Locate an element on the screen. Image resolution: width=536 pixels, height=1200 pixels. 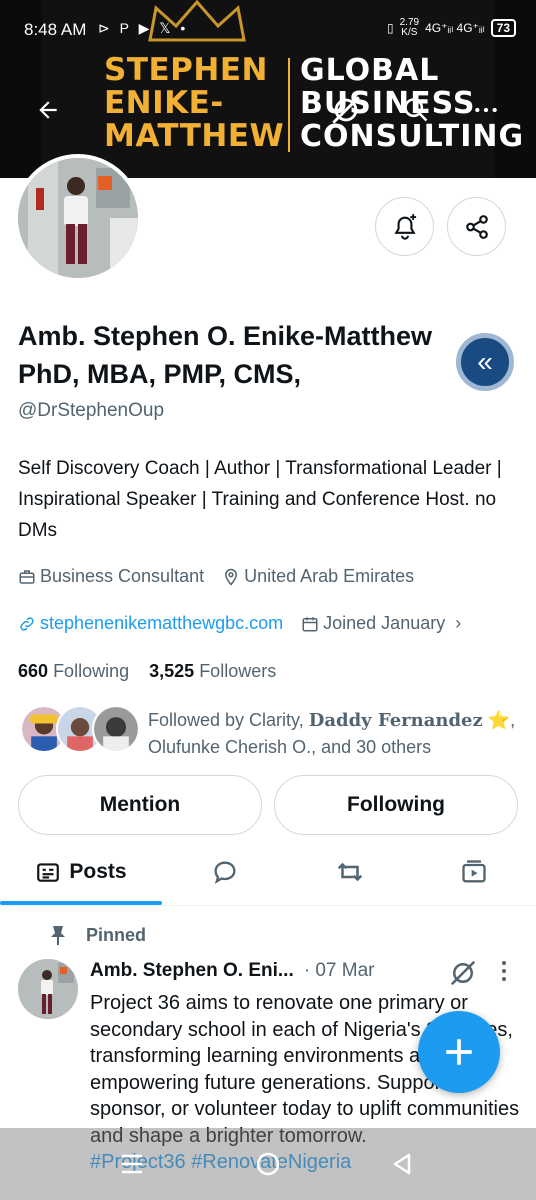
home-button is located at coordinates (268, 1164).